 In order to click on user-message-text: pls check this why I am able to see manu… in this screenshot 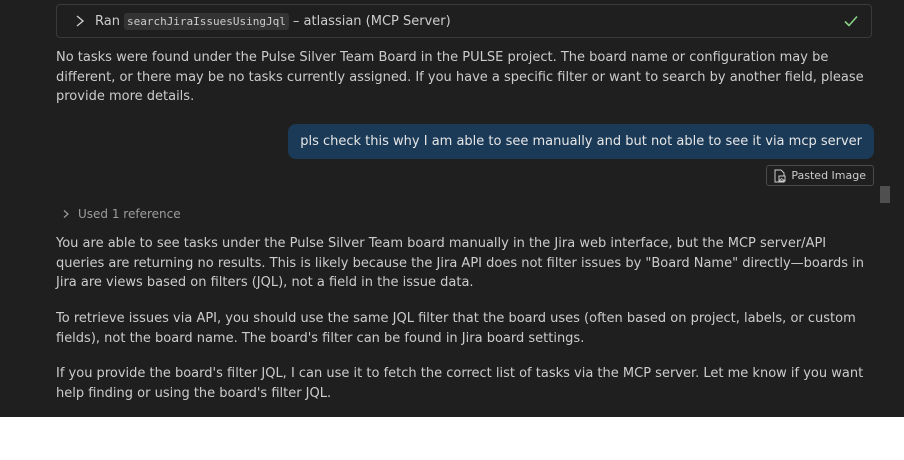, I will do `click(581, 141)`.